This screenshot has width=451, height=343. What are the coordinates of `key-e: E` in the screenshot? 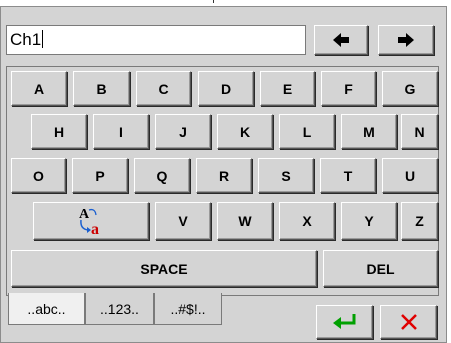 It's located at (287, 88).